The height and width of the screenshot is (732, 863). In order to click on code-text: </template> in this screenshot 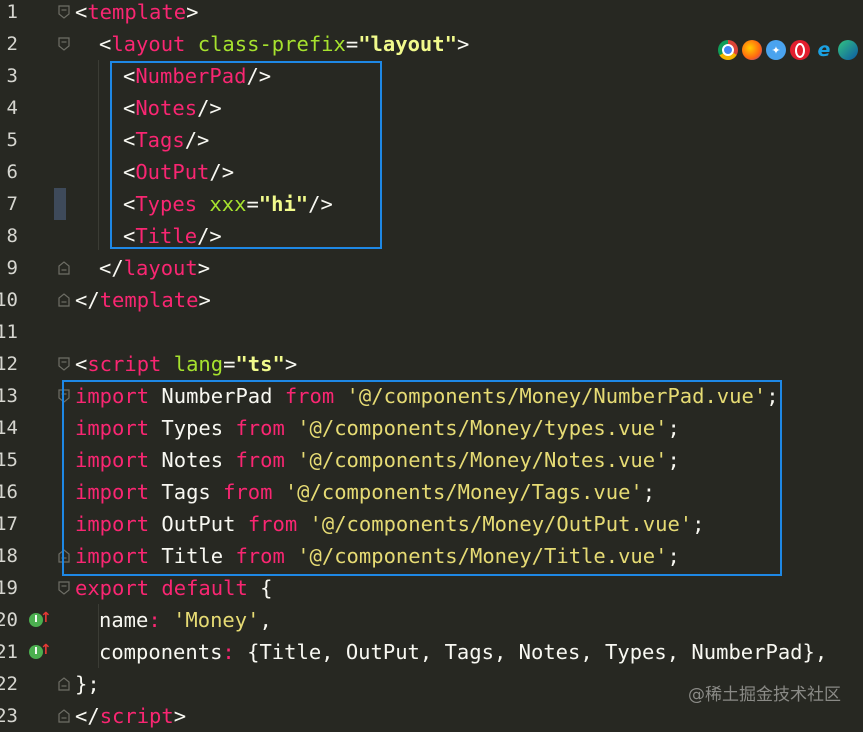, I will do `click(143, 300)`.